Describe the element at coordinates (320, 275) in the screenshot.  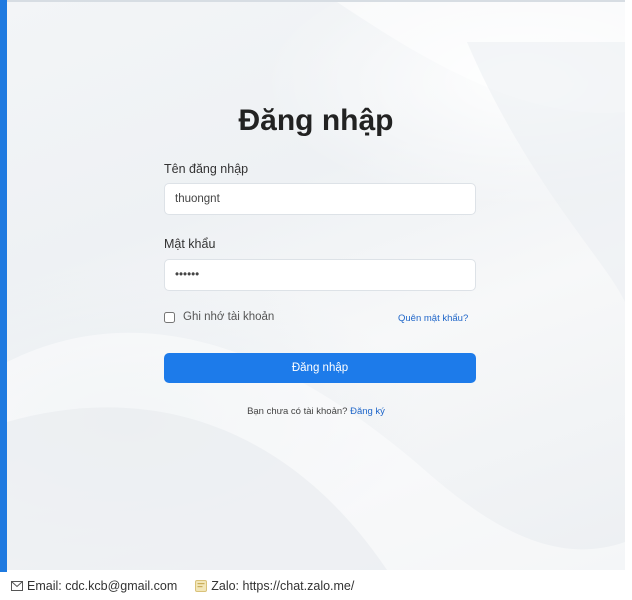
I see `password-input` at that location.